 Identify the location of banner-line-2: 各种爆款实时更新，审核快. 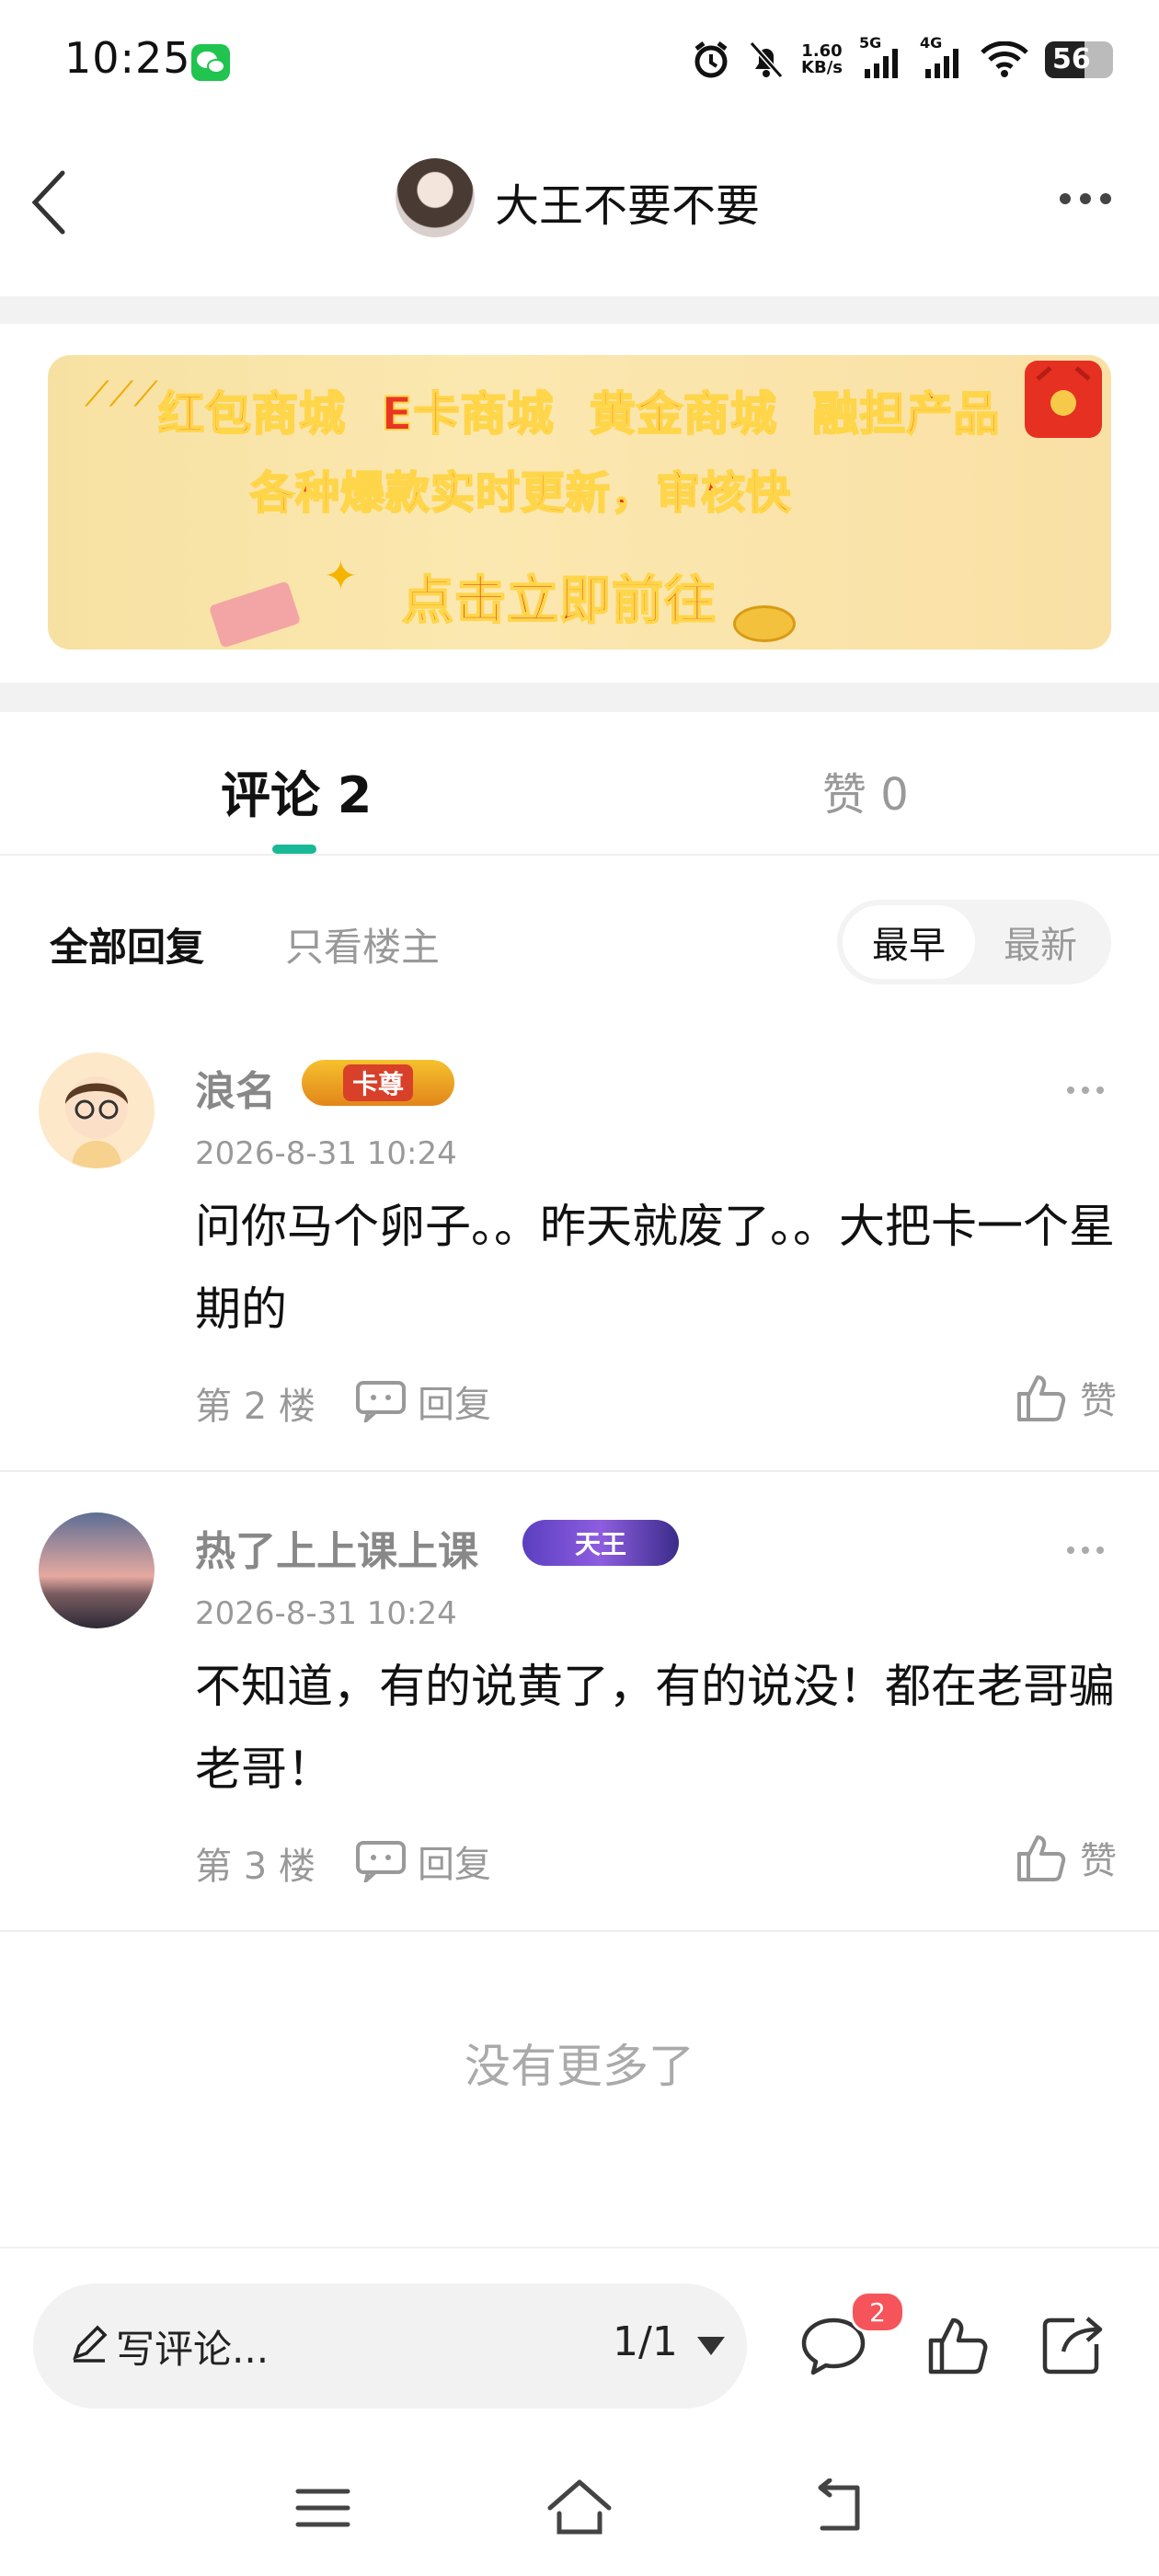
(520, 493).